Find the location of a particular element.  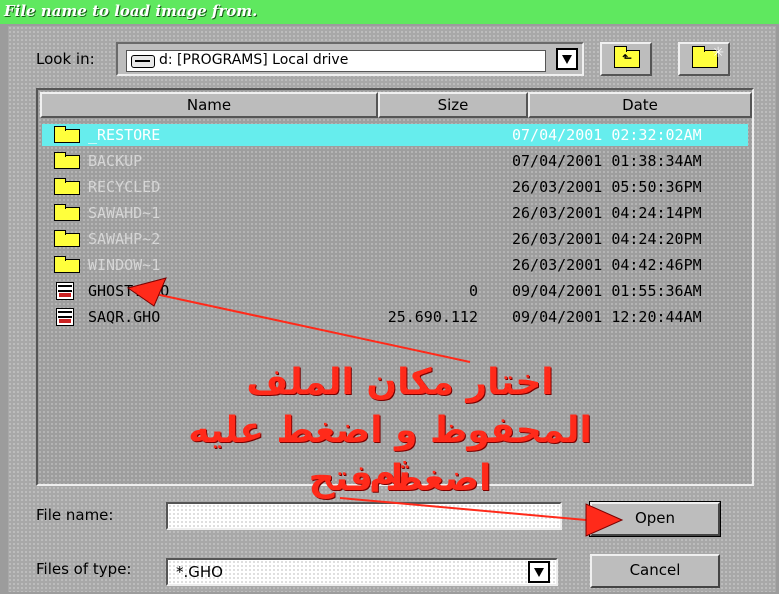

arrow-line-to-file is located at coordinates (308, 327).